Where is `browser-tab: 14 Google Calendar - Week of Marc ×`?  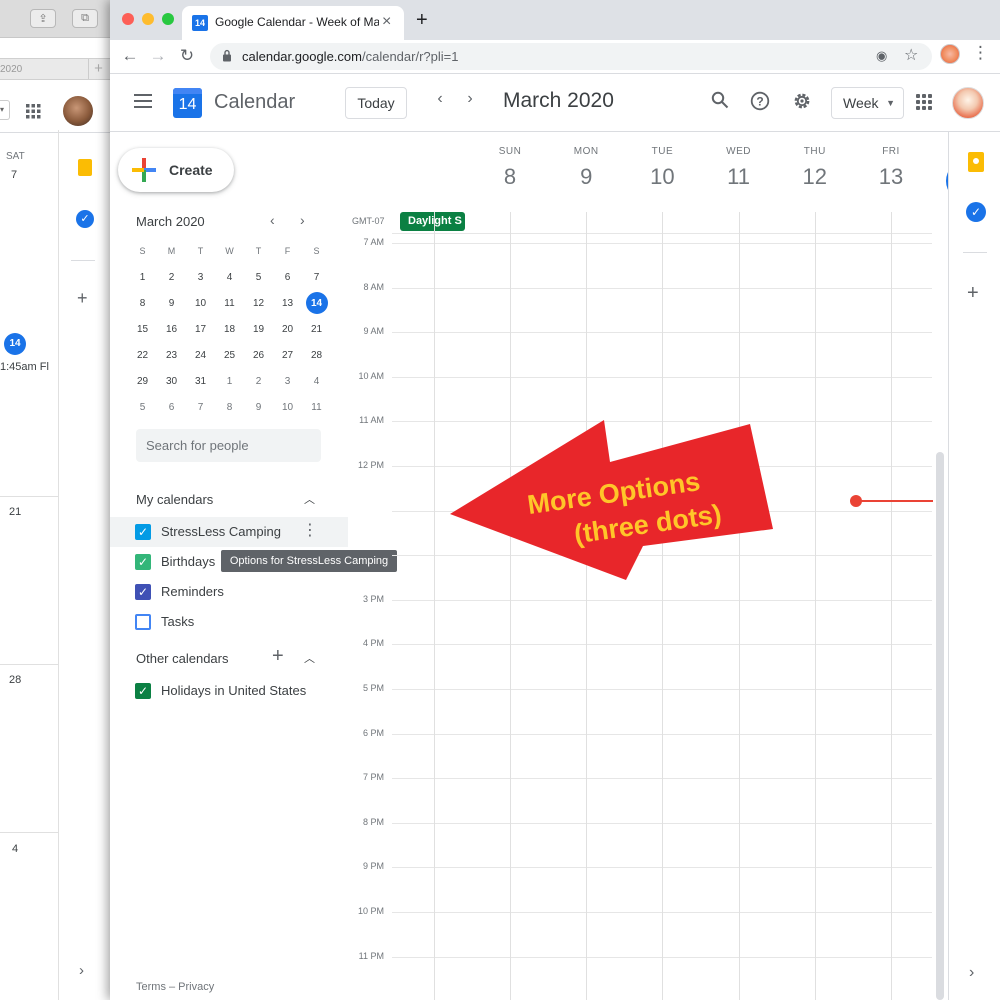 browser-tab: 14 Google Calendar - Week of Marc × is located at coordinates (293, 23).